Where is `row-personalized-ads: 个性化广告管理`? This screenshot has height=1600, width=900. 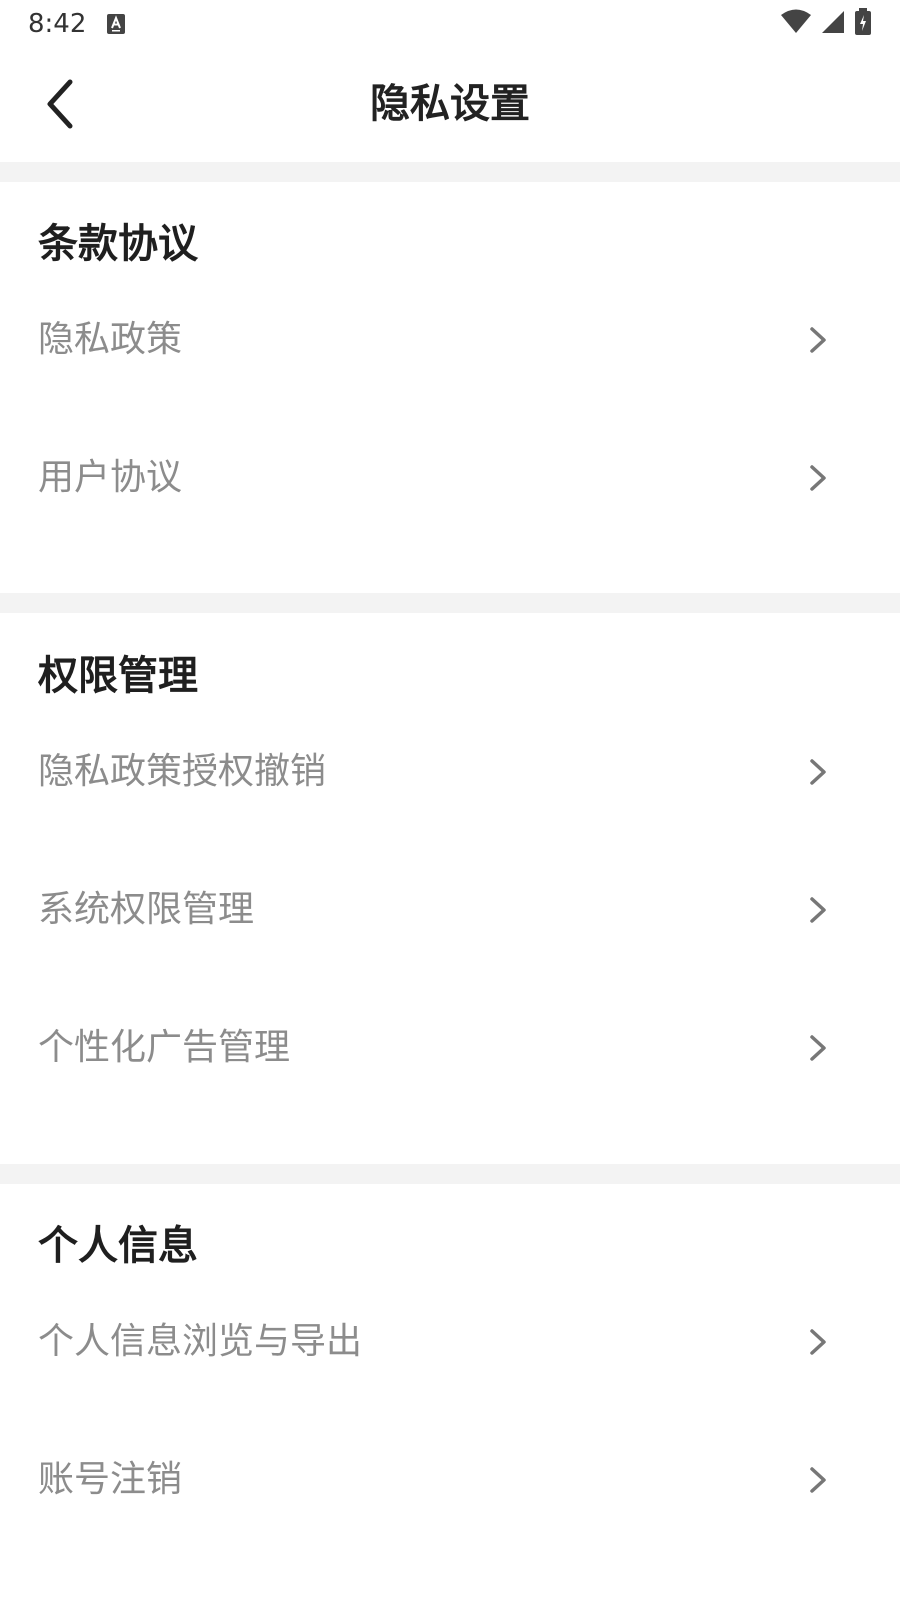
row-personalized-ads: 个性化广告管理 is located at coordinates (450, 1048).